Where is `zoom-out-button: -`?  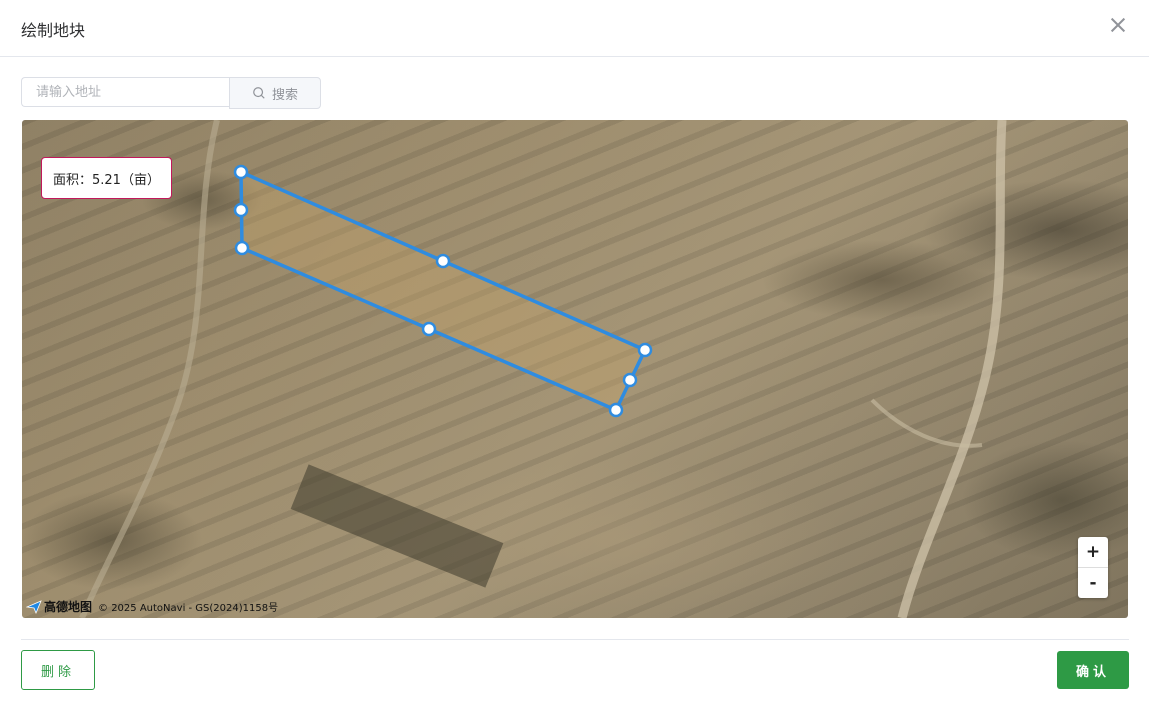
zoom-out-button: - is located at coordinates (1093, 582).